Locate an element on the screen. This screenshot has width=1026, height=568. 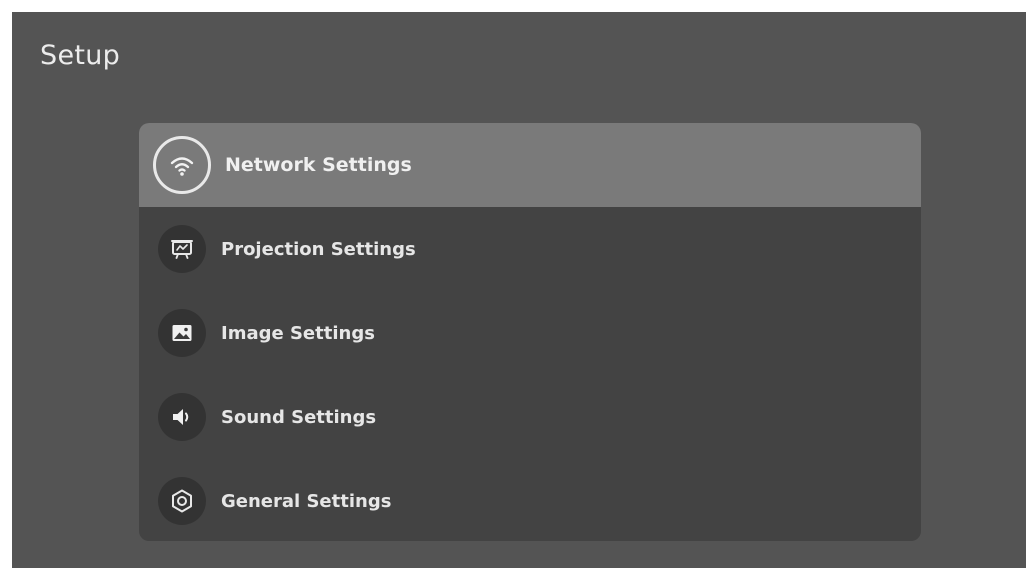
menu-item-image-settings: Image Settings is located at coordinates (530, 333).